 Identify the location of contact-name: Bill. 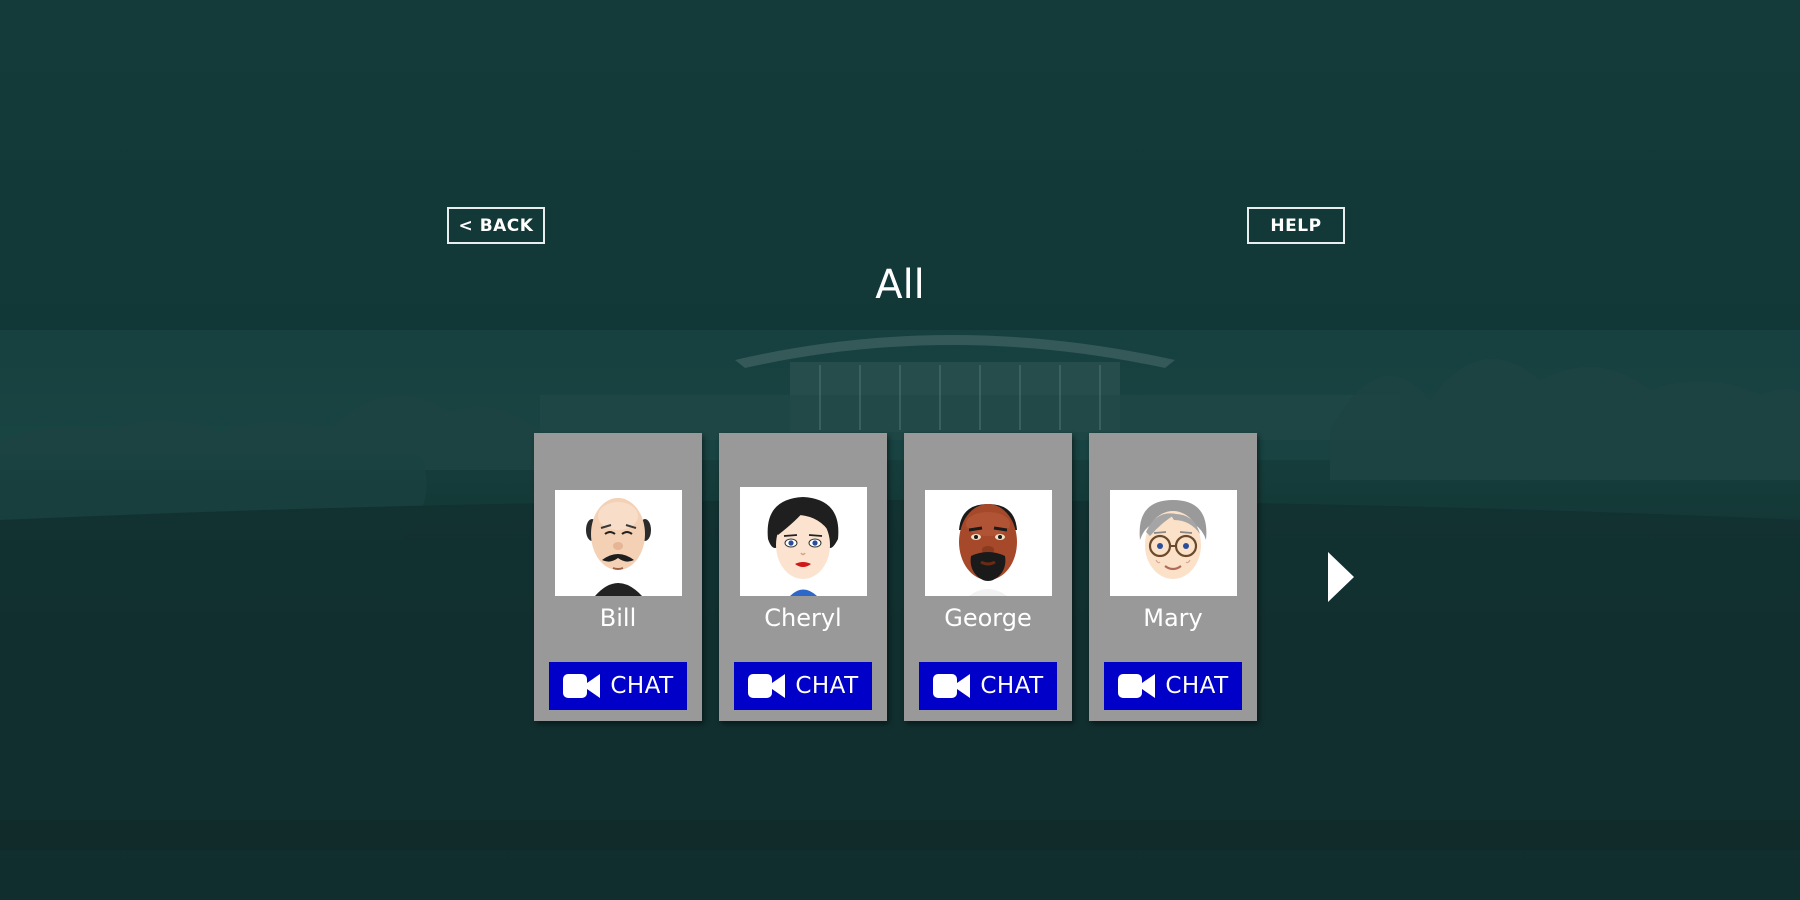
(618, 618).